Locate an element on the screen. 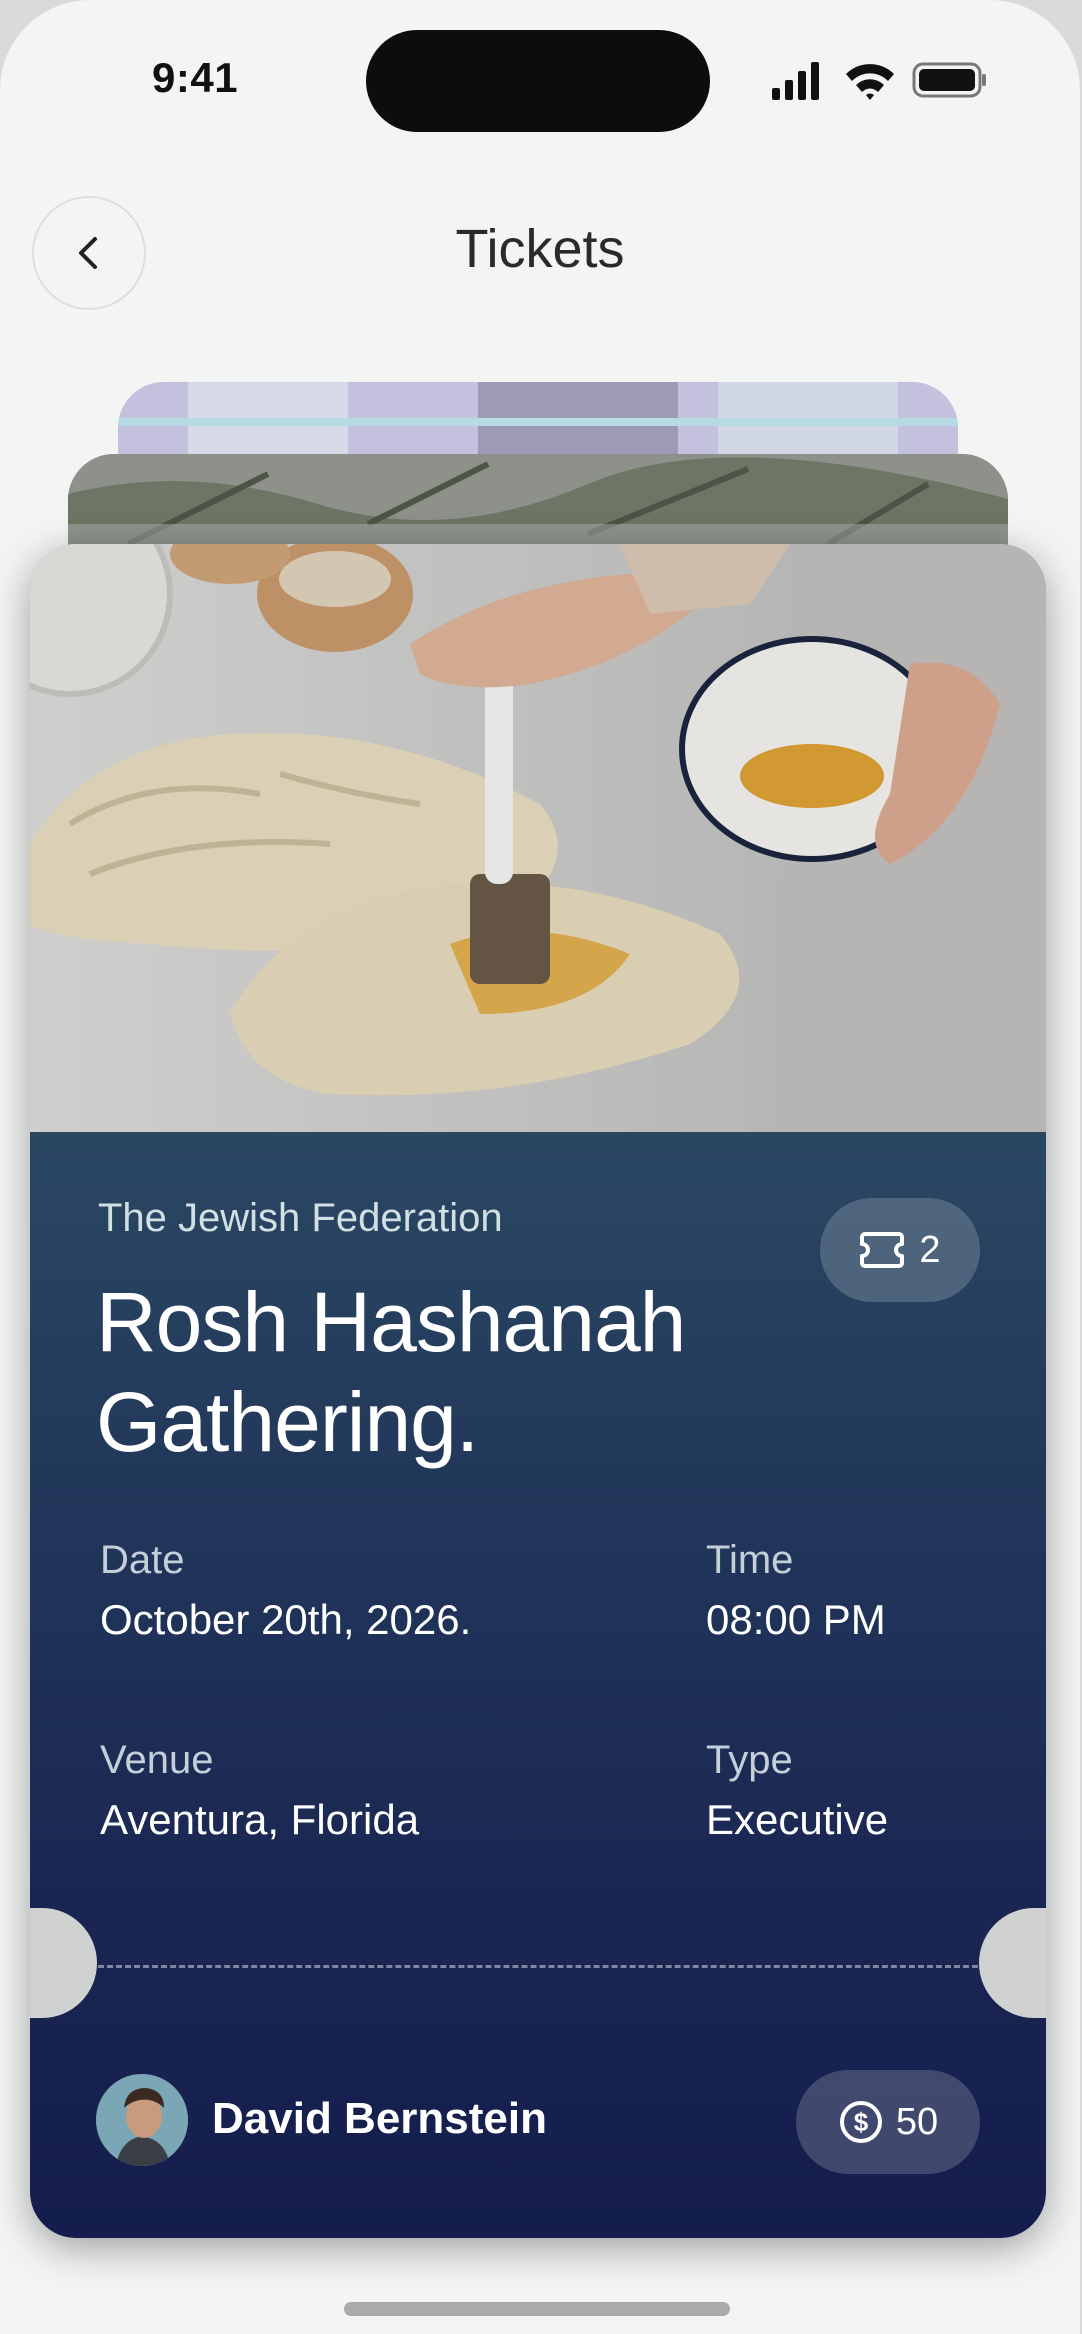 The image size is (1082, 2334). wifi-icon is located at coordinates (870, 82).